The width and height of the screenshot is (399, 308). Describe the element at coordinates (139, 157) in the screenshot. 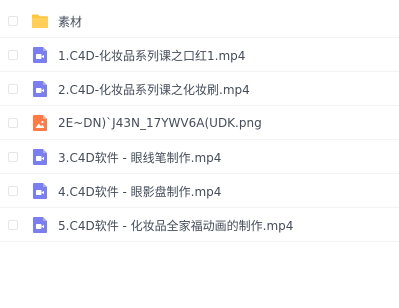

I see `file-name: 3.C4D软件 - 眼线笔制作.mp4` at that location.